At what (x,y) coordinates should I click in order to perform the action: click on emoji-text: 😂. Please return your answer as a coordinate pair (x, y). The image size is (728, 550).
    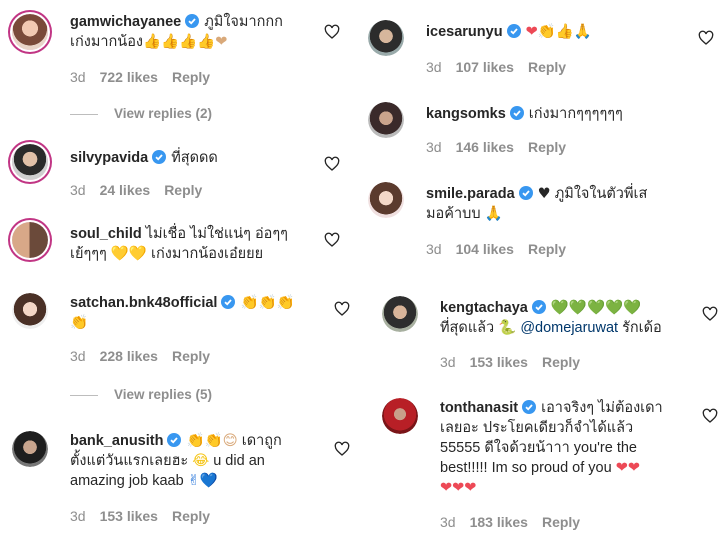
    Looking at the image, I should click on (201, 461).